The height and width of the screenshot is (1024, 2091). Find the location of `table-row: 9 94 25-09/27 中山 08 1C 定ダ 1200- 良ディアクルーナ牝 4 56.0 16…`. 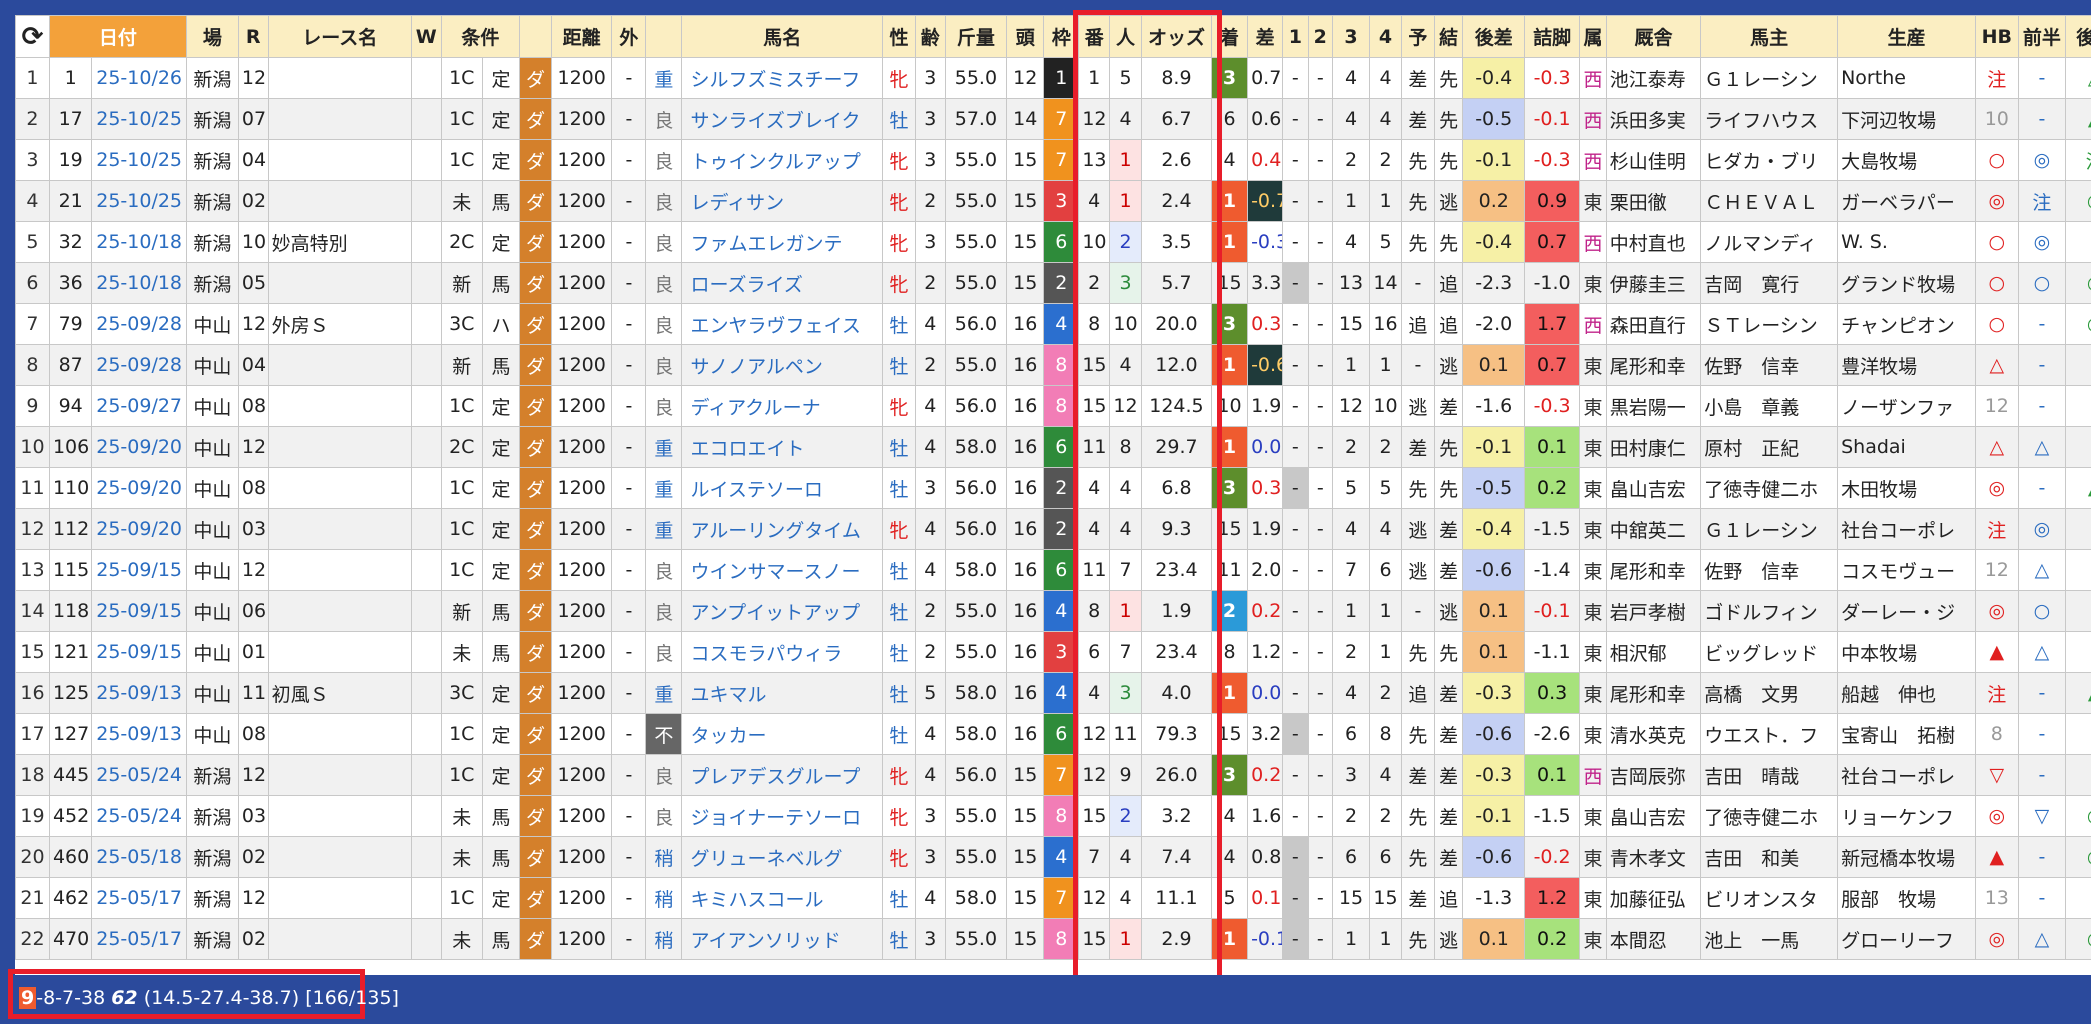

table-row: 9 94 25-09/27 中山 08 1C 定ダ 1200- 良ディアクルーナ牝 4 56.0 16… is located at coordinates (1053, 406).